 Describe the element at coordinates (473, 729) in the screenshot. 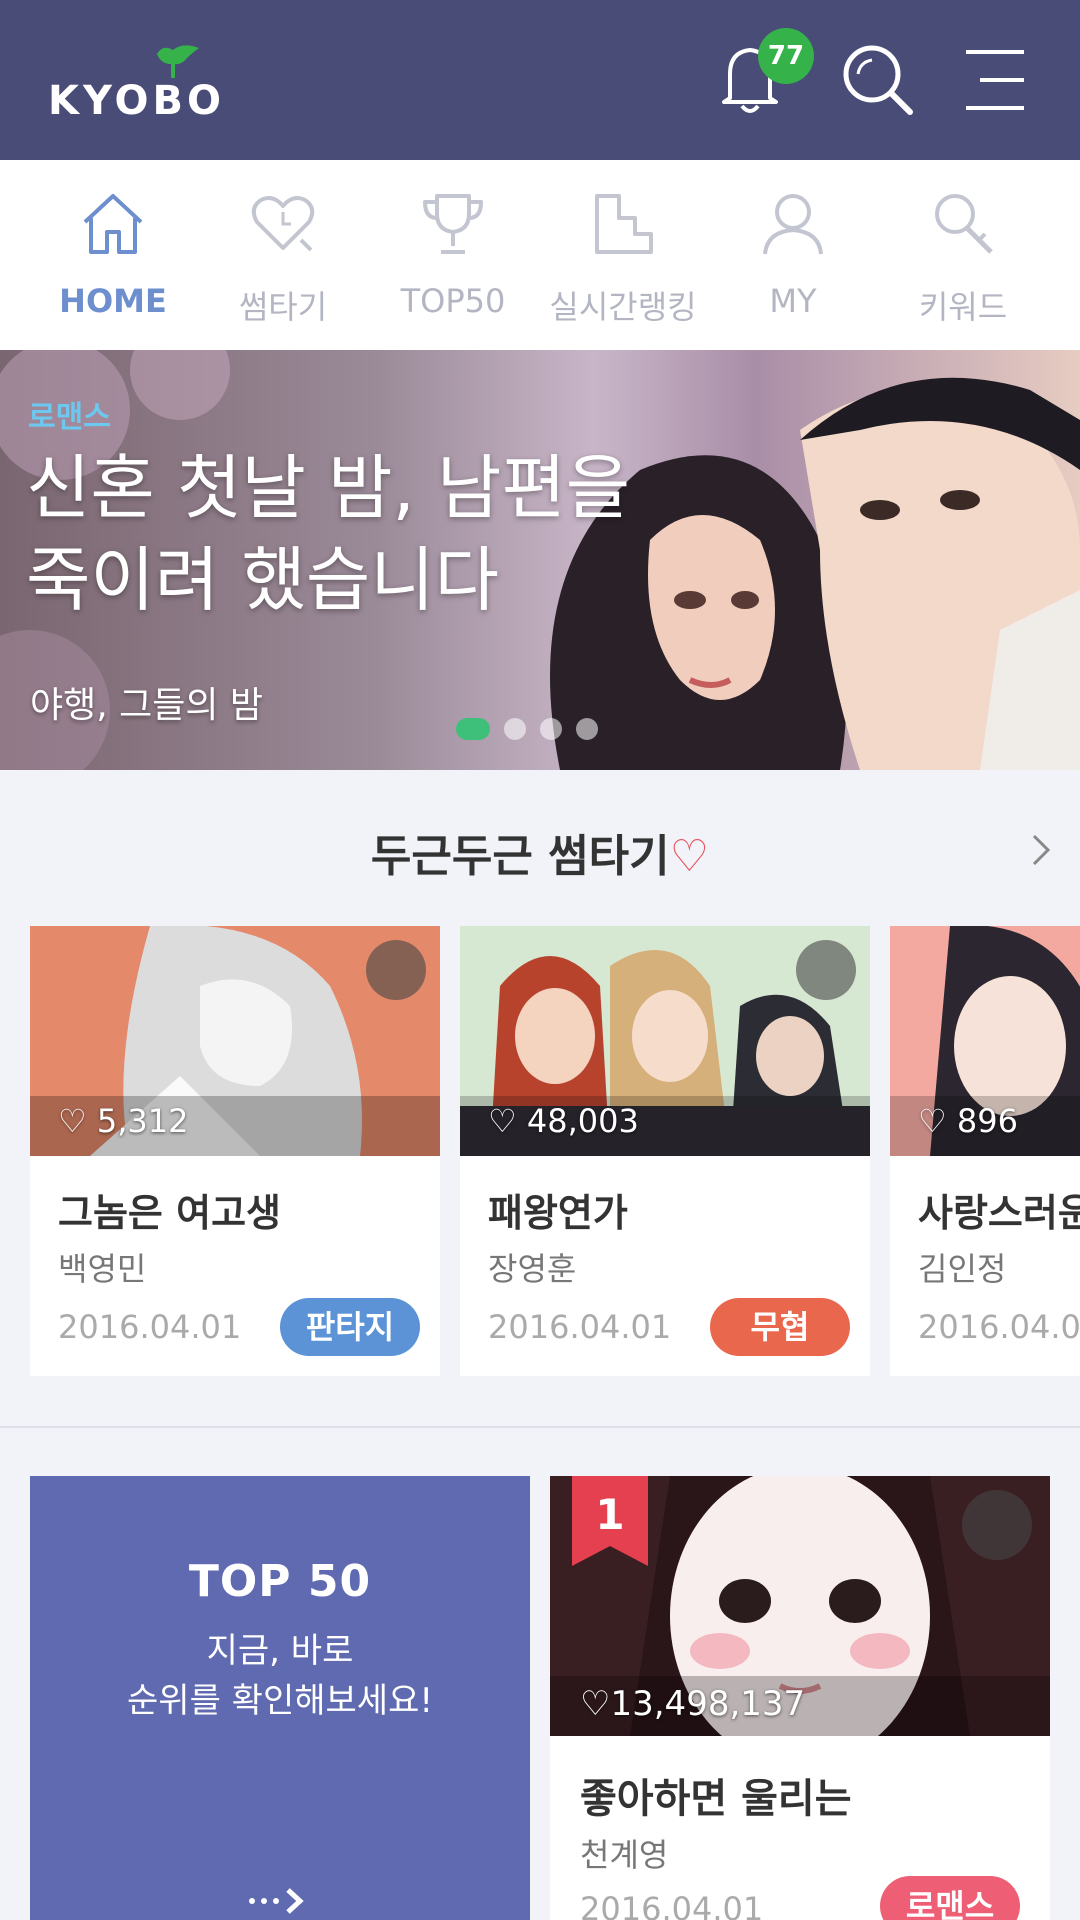

I see `page-dot-active` at that location.